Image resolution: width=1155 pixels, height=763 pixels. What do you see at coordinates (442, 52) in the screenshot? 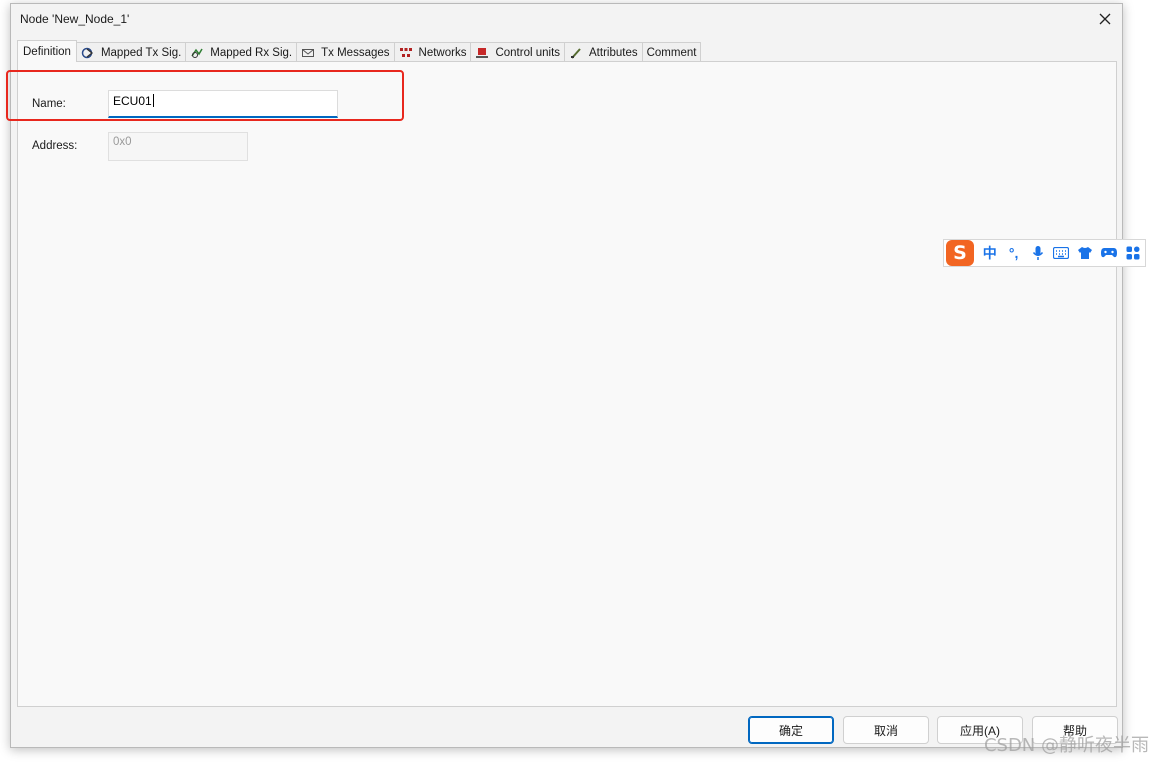
I see `tab-networks-label: Networks` at bounding box center [442, 52].